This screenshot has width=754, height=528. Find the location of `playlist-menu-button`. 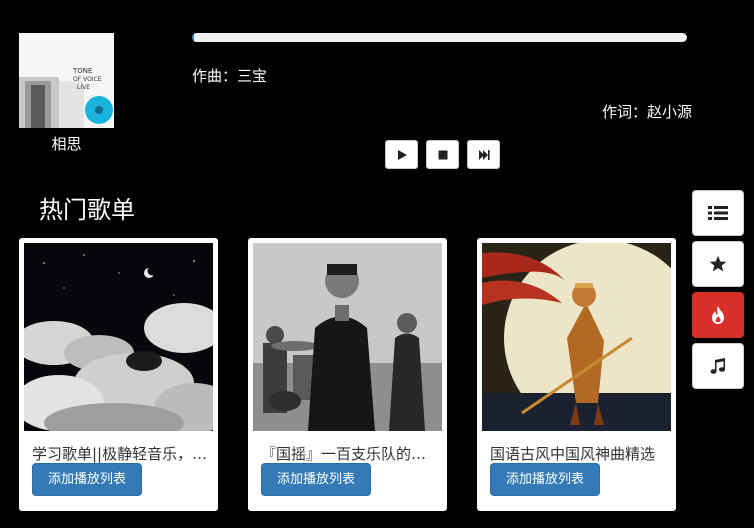

playlist-menu-button is located at coordinates (718, 213).